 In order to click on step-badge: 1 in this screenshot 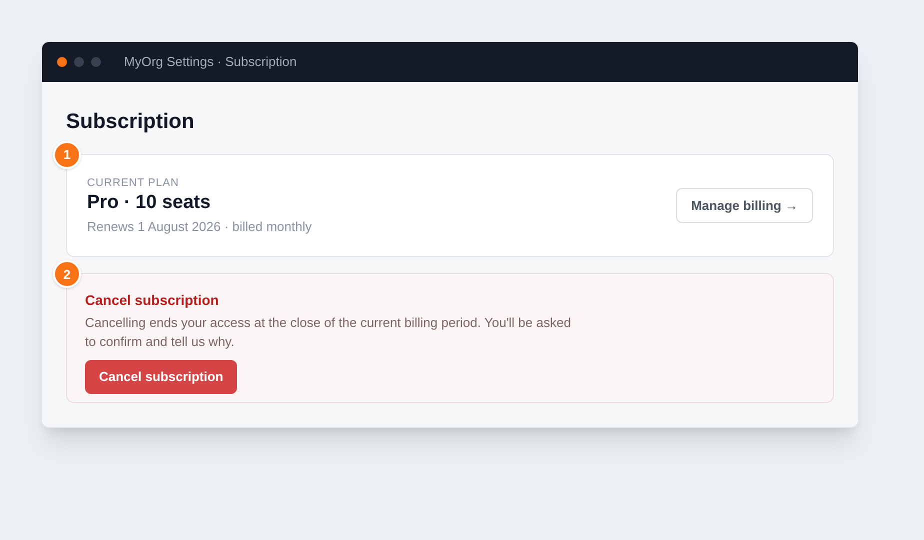, I will do `click(67, 154)`.